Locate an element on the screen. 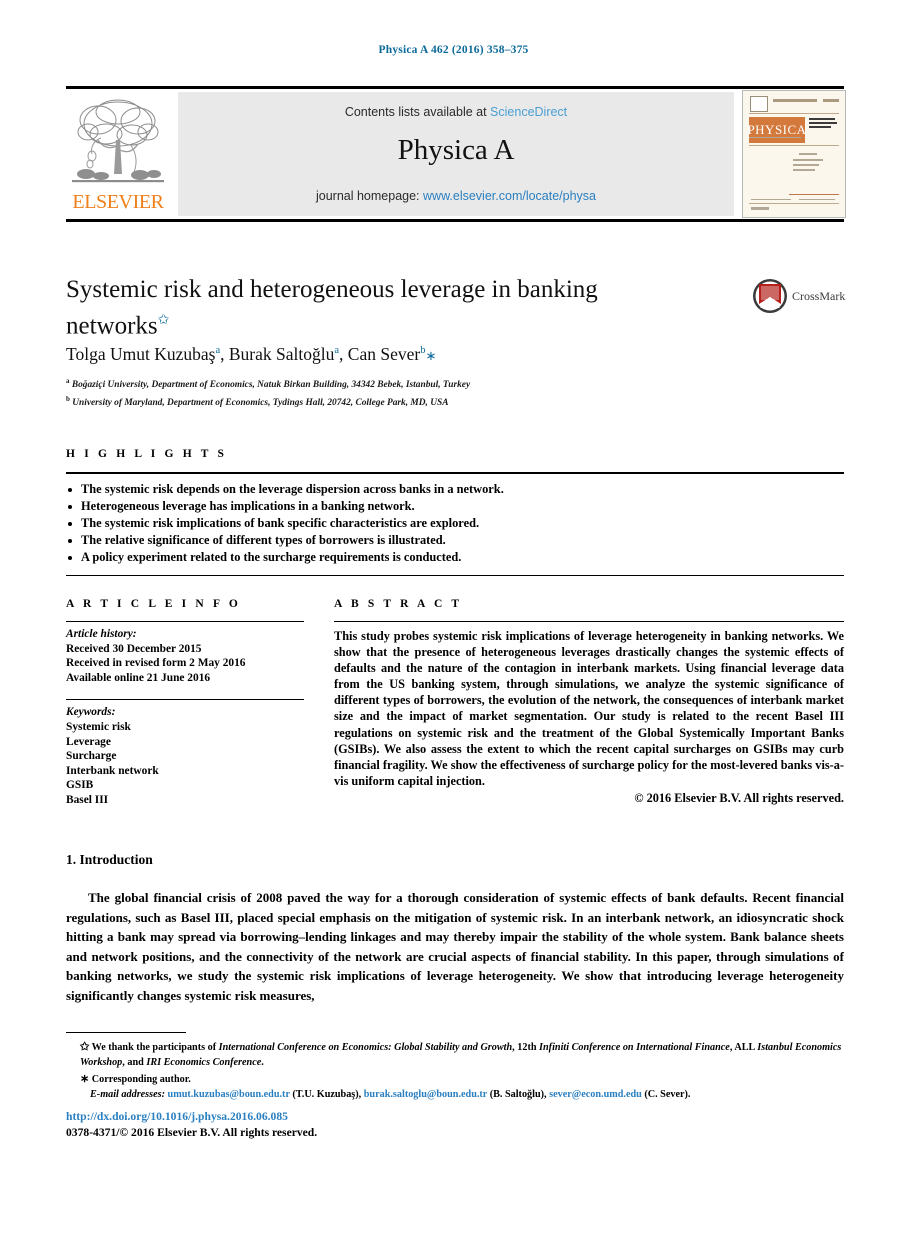 The width and height of the screenshot is (907, 1238). email-owner-3: (C. Sever) is located at coordinates (666, 1094).